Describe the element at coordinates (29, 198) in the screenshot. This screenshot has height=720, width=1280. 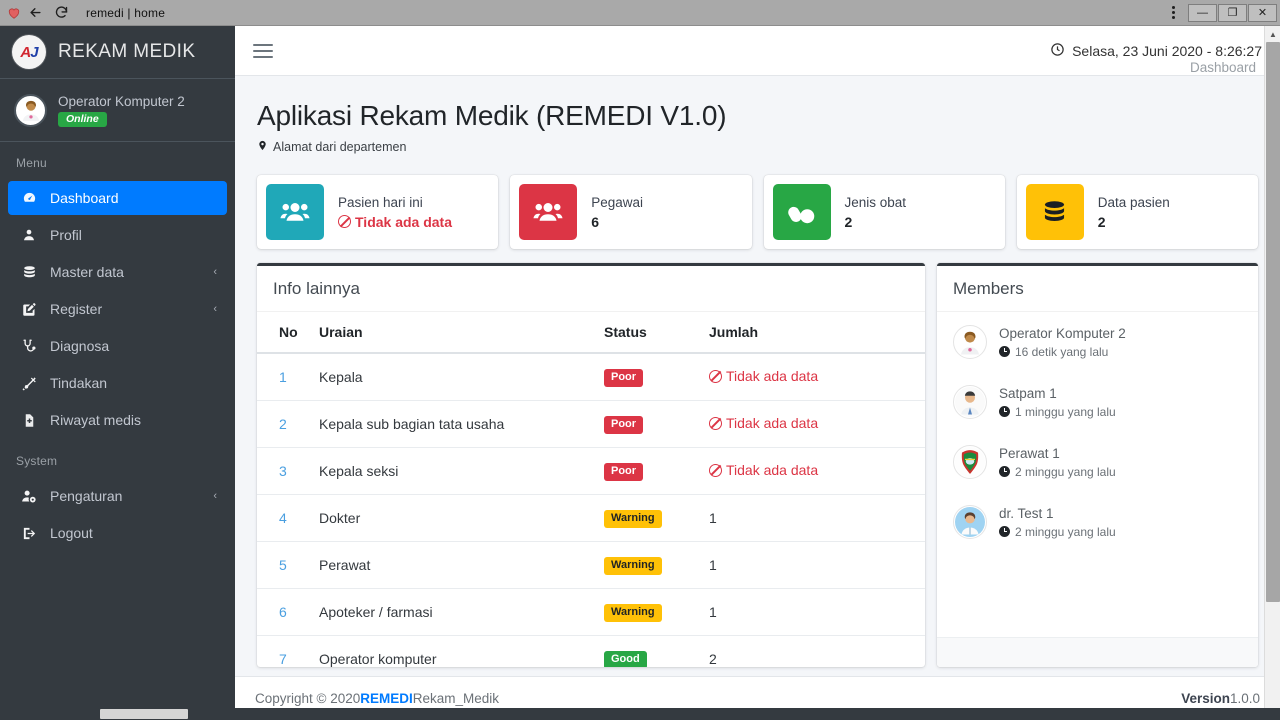
I see `dashboard-icon` at that location.